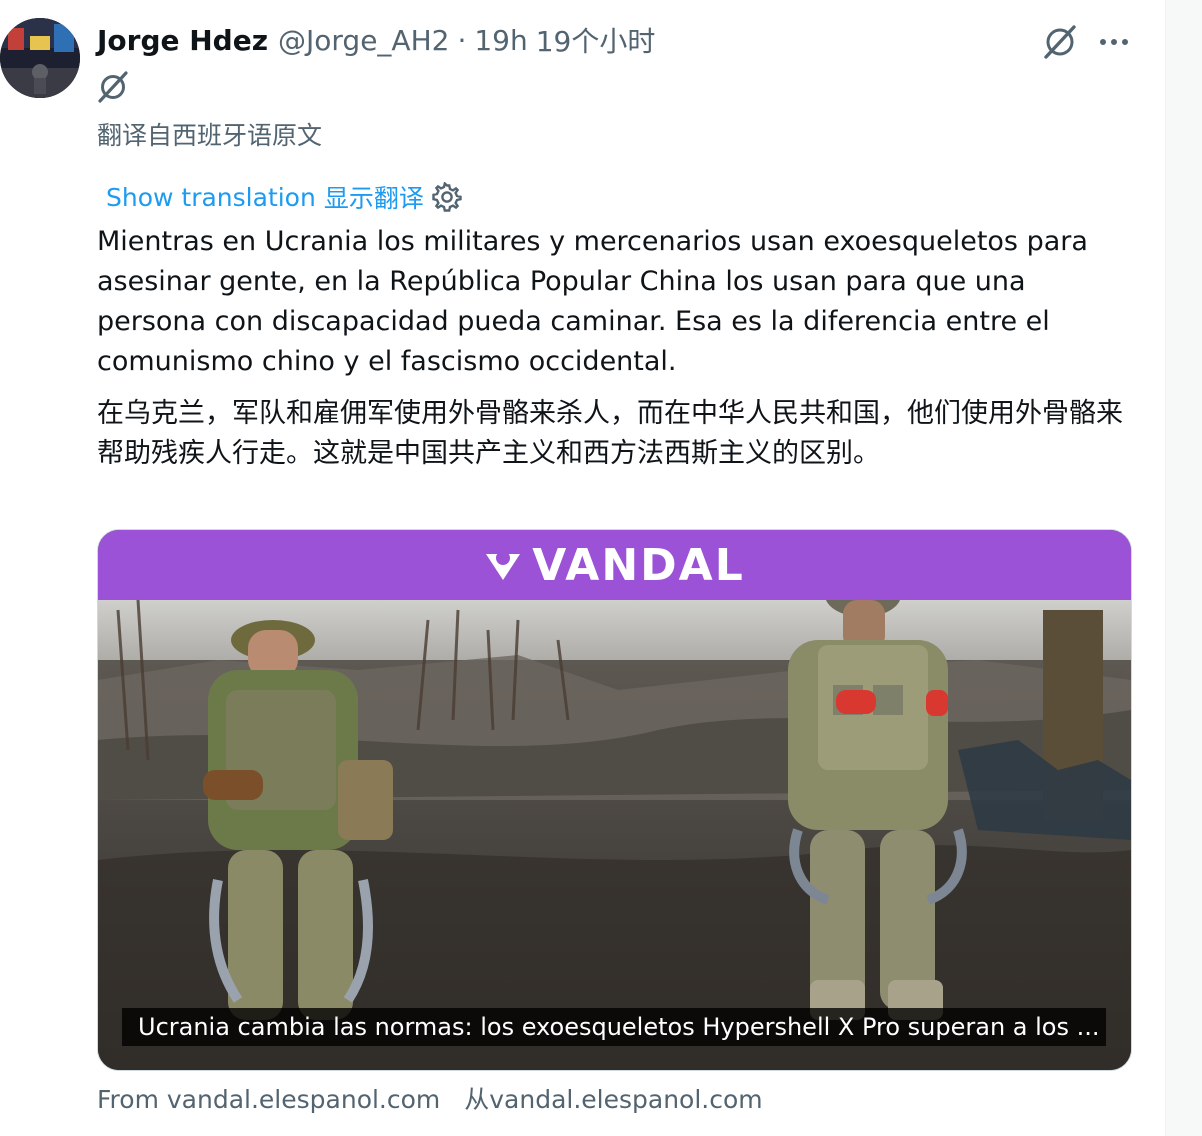  What do you see at coordinates (374, 197) in the screenshot?
I see `show-translation-link-cn: 显示翻译` at bounding box center [374, 197].